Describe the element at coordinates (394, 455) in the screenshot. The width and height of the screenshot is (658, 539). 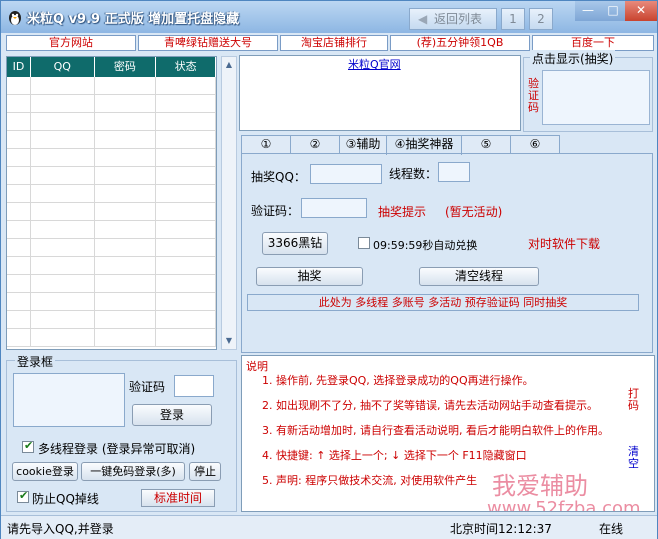
I see `instruction-line-4: 4. 快捷键: ↑ 选择上一个; ↓ 选择下一个 F11隐藏窗口` at that location.